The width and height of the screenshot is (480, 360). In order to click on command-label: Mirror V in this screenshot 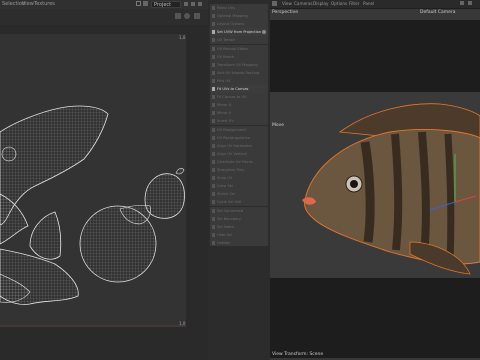, I will do `click(224, 113)`.